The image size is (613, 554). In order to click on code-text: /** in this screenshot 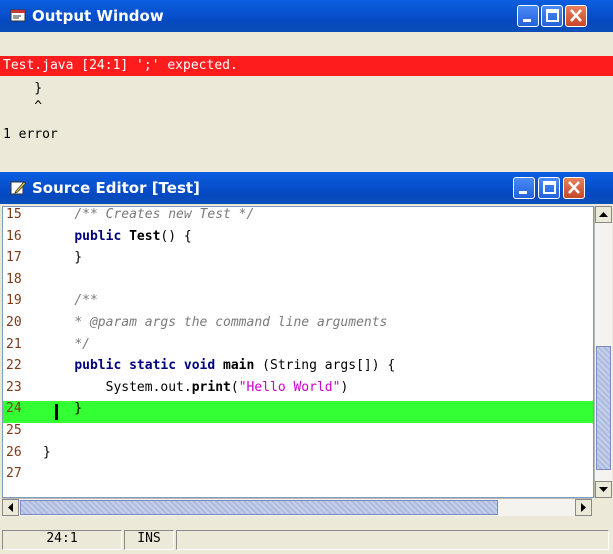, I will do `click(70, 301)`.